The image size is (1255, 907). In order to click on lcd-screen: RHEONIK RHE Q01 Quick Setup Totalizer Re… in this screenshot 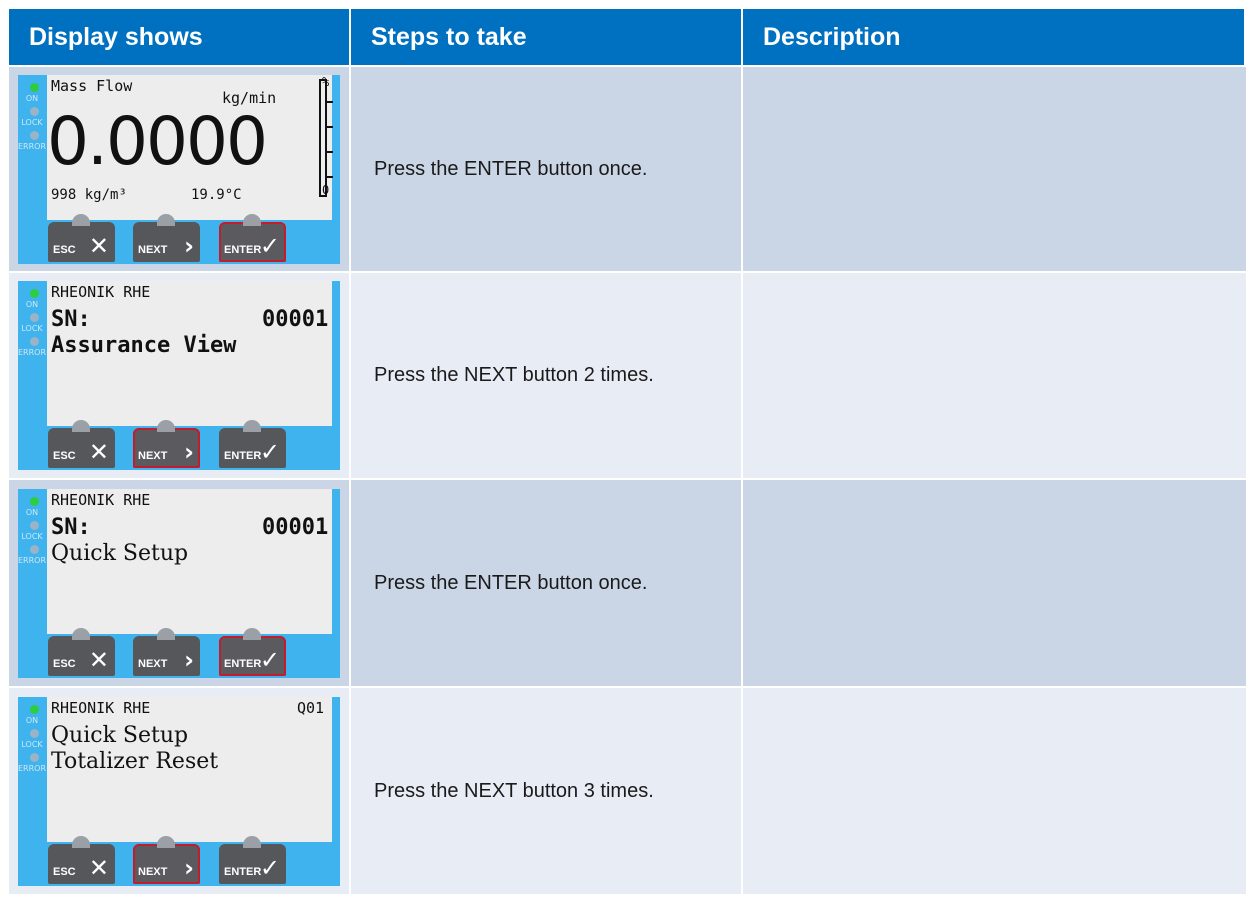, I will do `click(189, 769)`.